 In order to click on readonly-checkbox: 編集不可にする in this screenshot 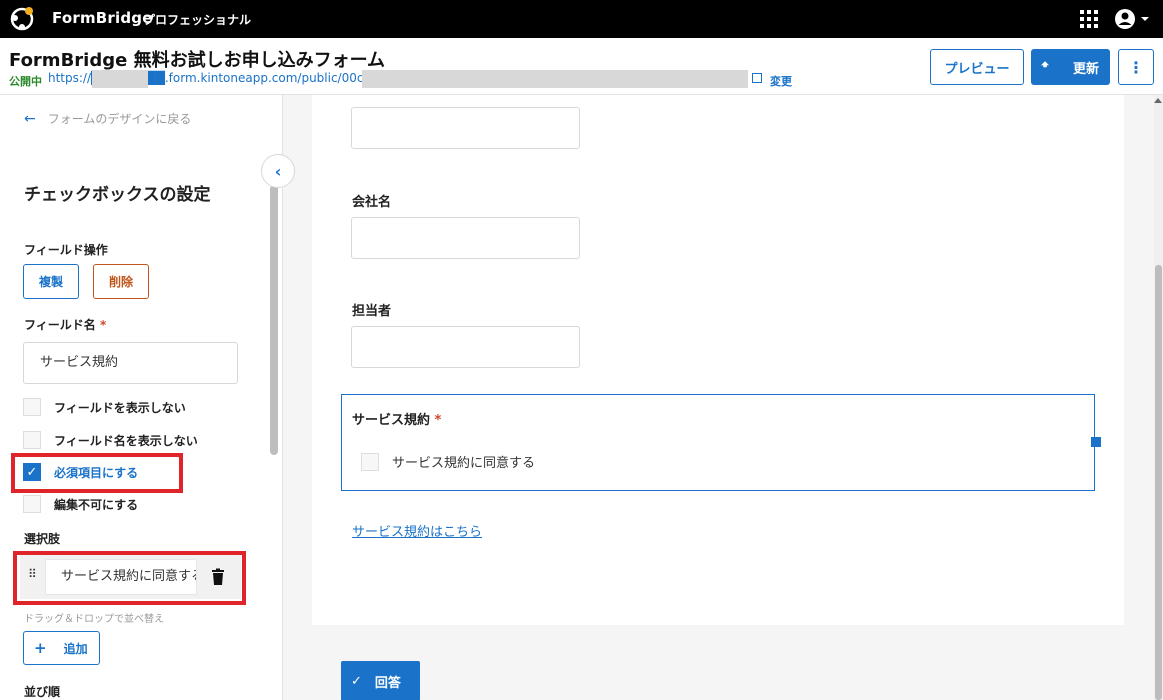, I will do `click(80, 504)`.